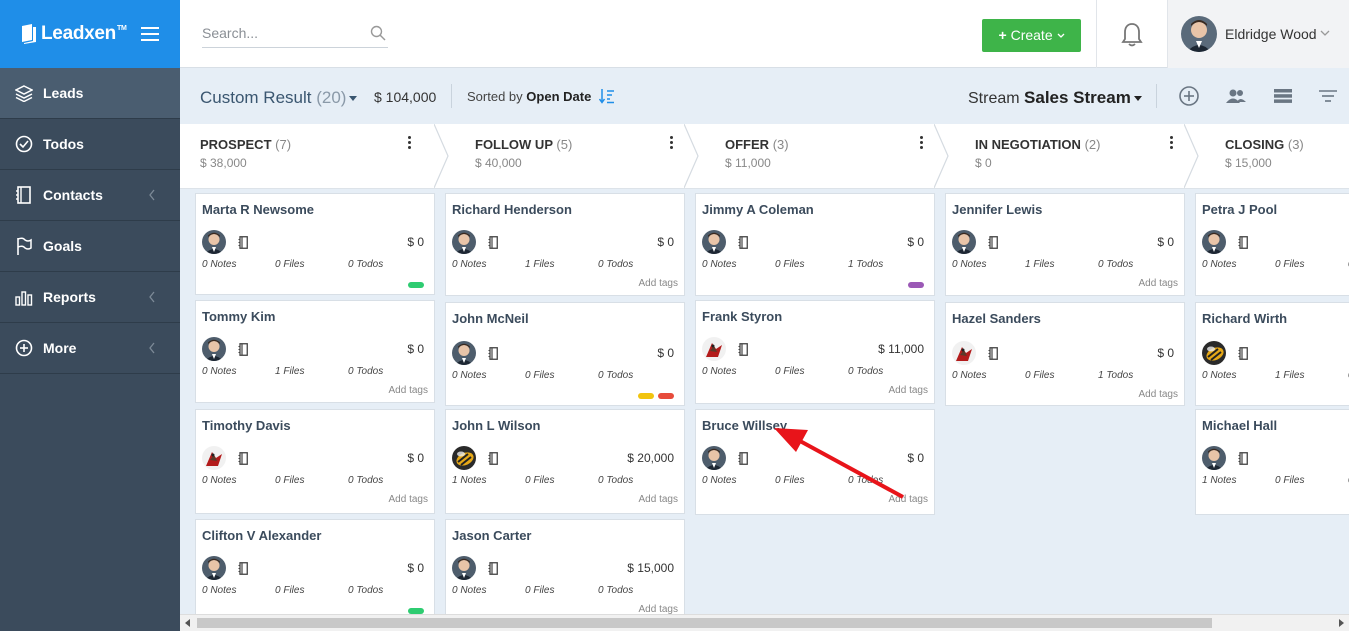 This screenshot has height=631, width=1349. What do you see at coordinates (1031, 35) in the screenshot?
I see `create-button: + Create` at bounding box center [1031, 35].